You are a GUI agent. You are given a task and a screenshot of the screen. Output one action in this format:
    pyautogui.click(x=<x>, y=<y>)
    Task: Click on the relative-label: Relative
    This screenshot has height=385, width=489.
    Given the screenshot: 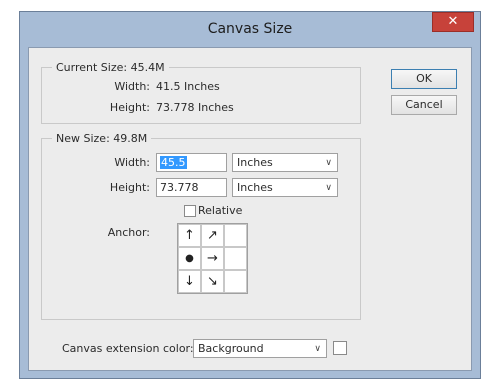 What is the action you would take?
    pyautogui.click(x=220, y=210)
    